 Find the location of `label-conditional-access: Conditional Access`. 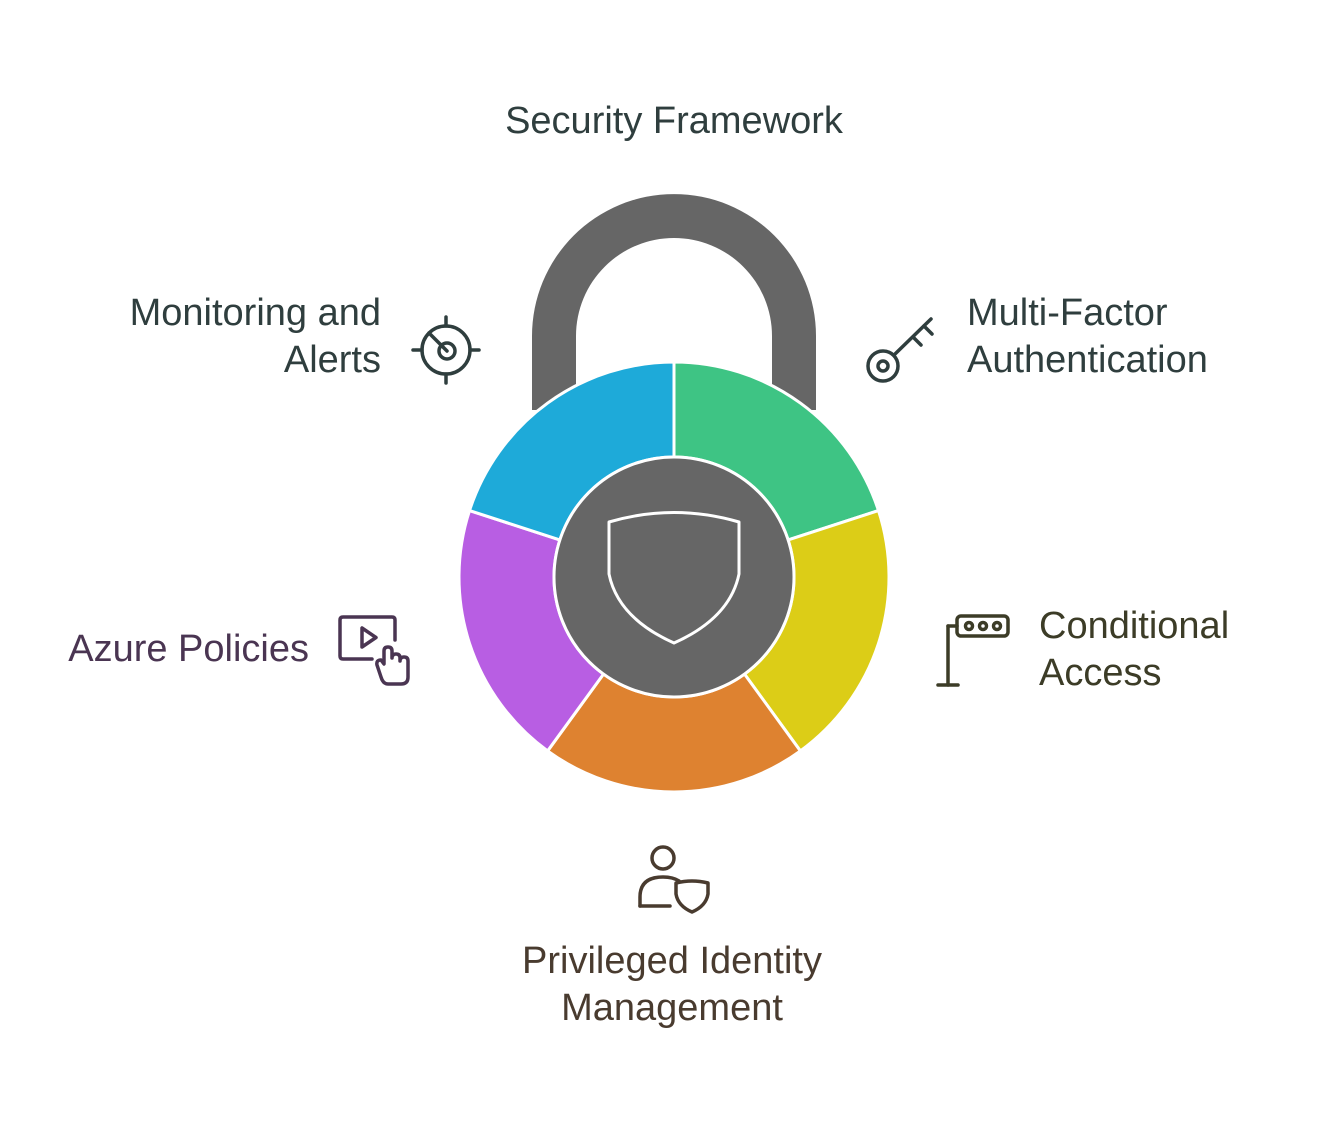

label-conditional-access: Conditional Access is located at coordinates (1134, 650).